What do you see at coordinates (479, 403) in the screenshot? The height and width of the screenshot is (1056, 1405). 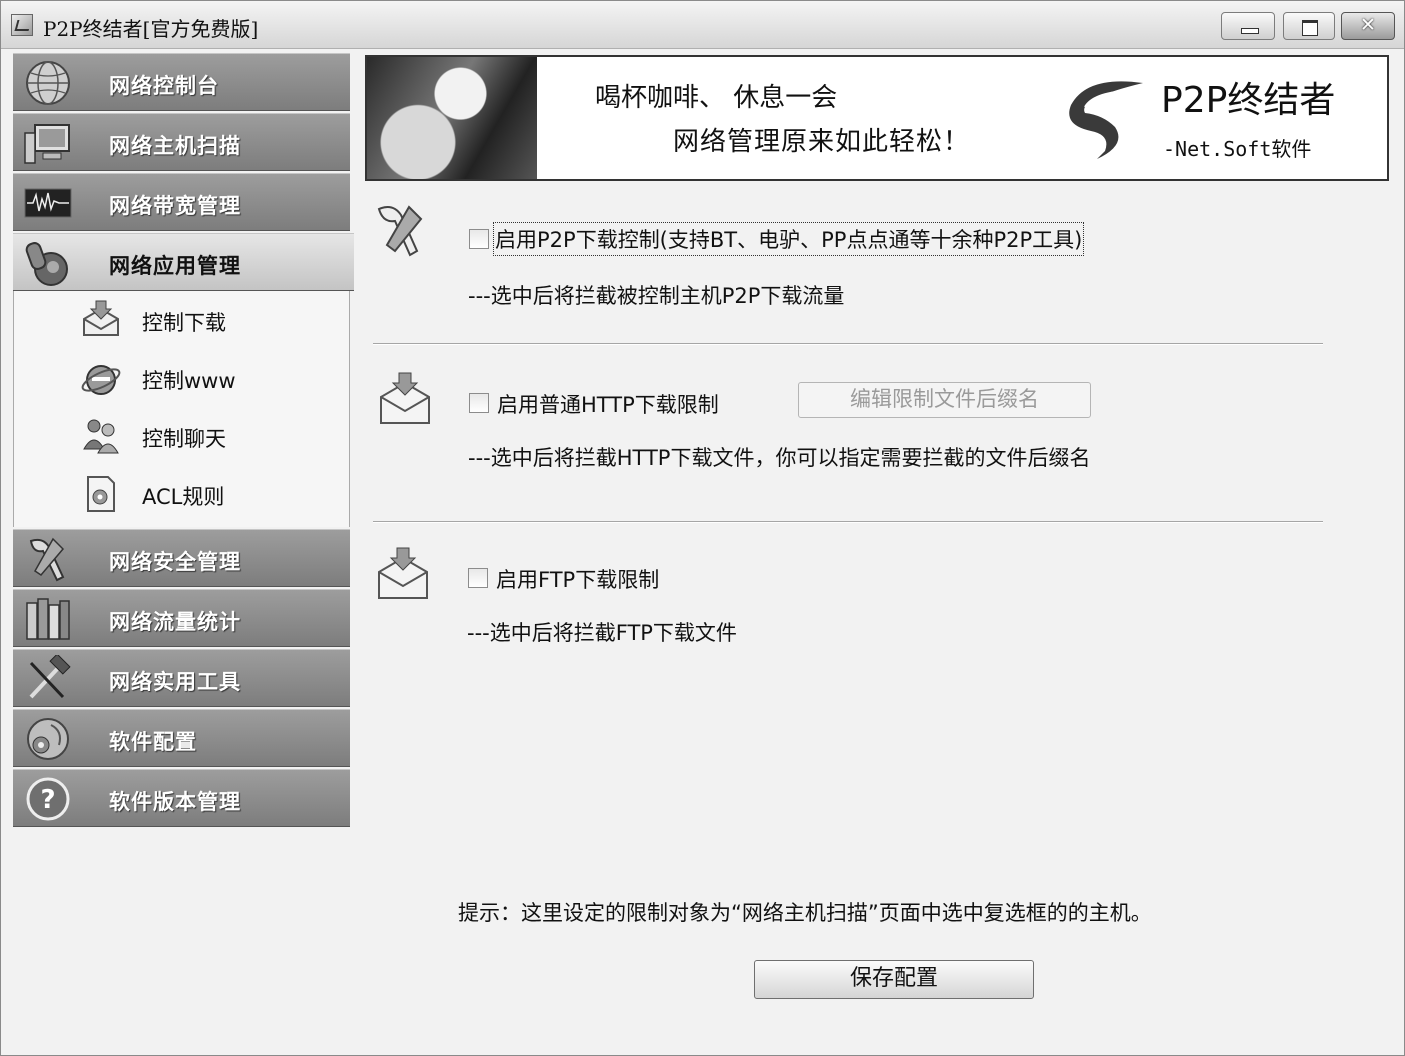 I see `http-limit-checkbox` at bounding box center [479, 403].